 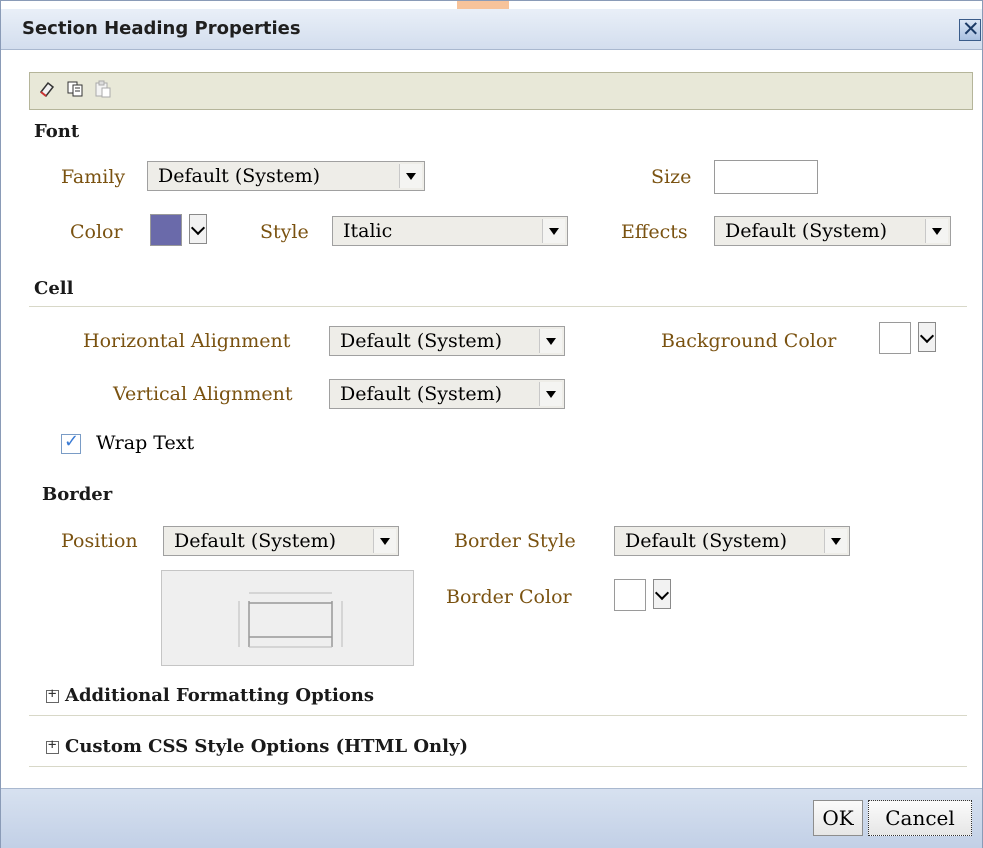 I want to click on horizontal-alignment-select: Default (System), so click(x=447, y=341).